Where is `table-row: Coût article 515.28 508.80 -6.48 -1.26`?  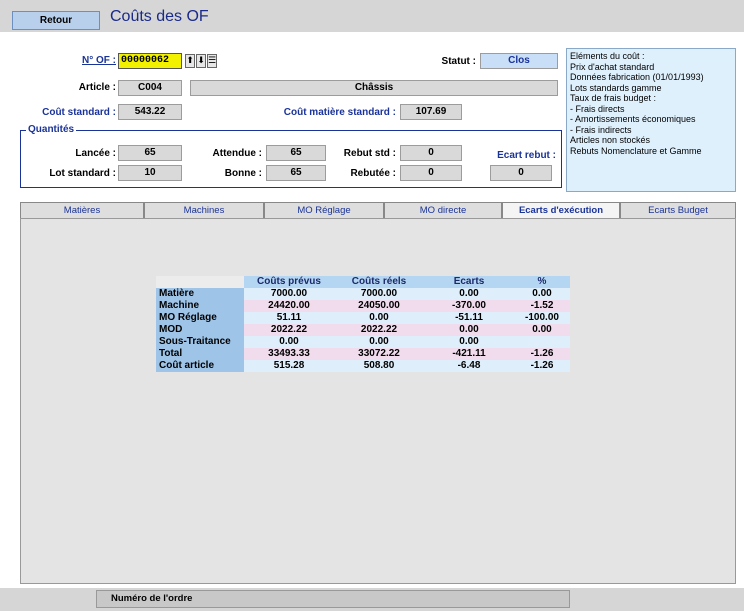 table-row: Coût article 515.28 508.80 -6.48 -1.26 is located at coordinates (363, 366).